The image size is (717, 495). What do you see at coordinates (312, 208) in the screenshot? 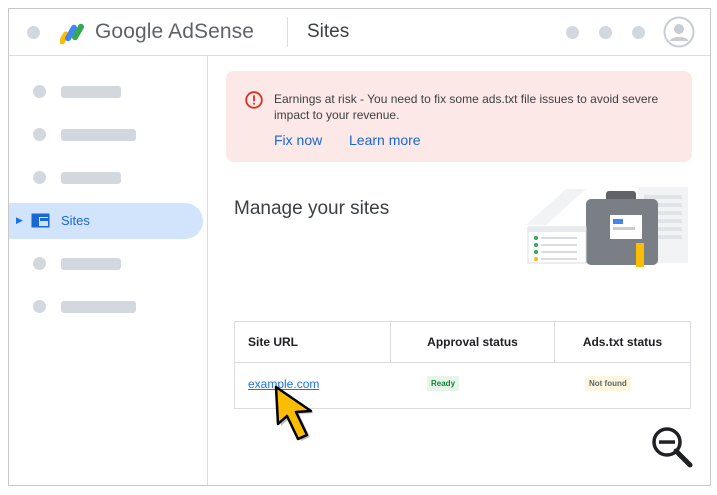
I see `page-title: Manage your sites` at bounding box center [312, 208].